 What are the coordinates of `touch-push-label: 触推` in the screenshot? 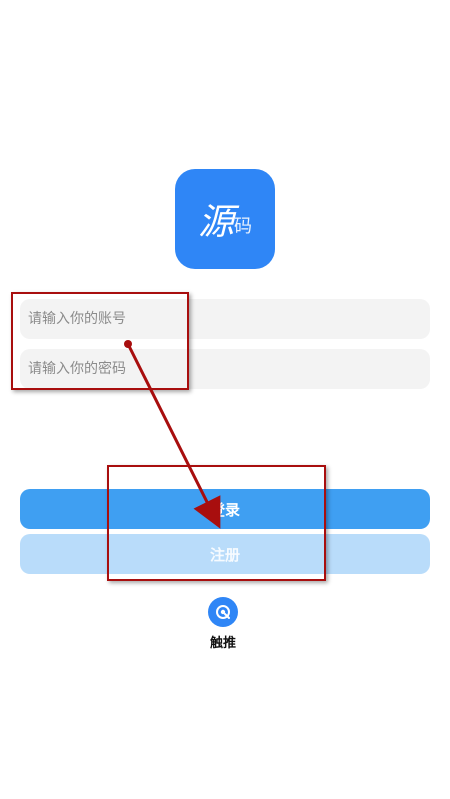 It's located at (222, 643).